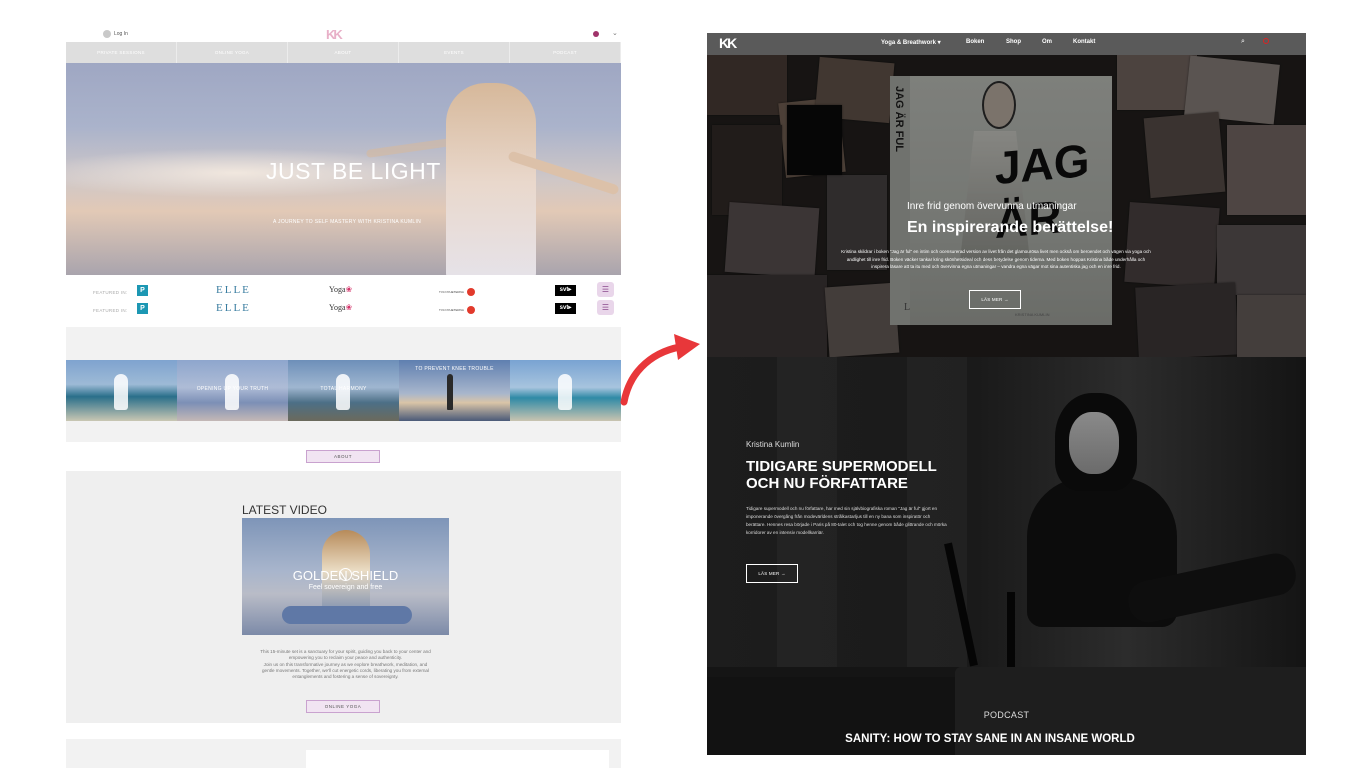 The image size is (1366, 768). I want to click on chevron-down-icon: ⌄, so click(615, 33).